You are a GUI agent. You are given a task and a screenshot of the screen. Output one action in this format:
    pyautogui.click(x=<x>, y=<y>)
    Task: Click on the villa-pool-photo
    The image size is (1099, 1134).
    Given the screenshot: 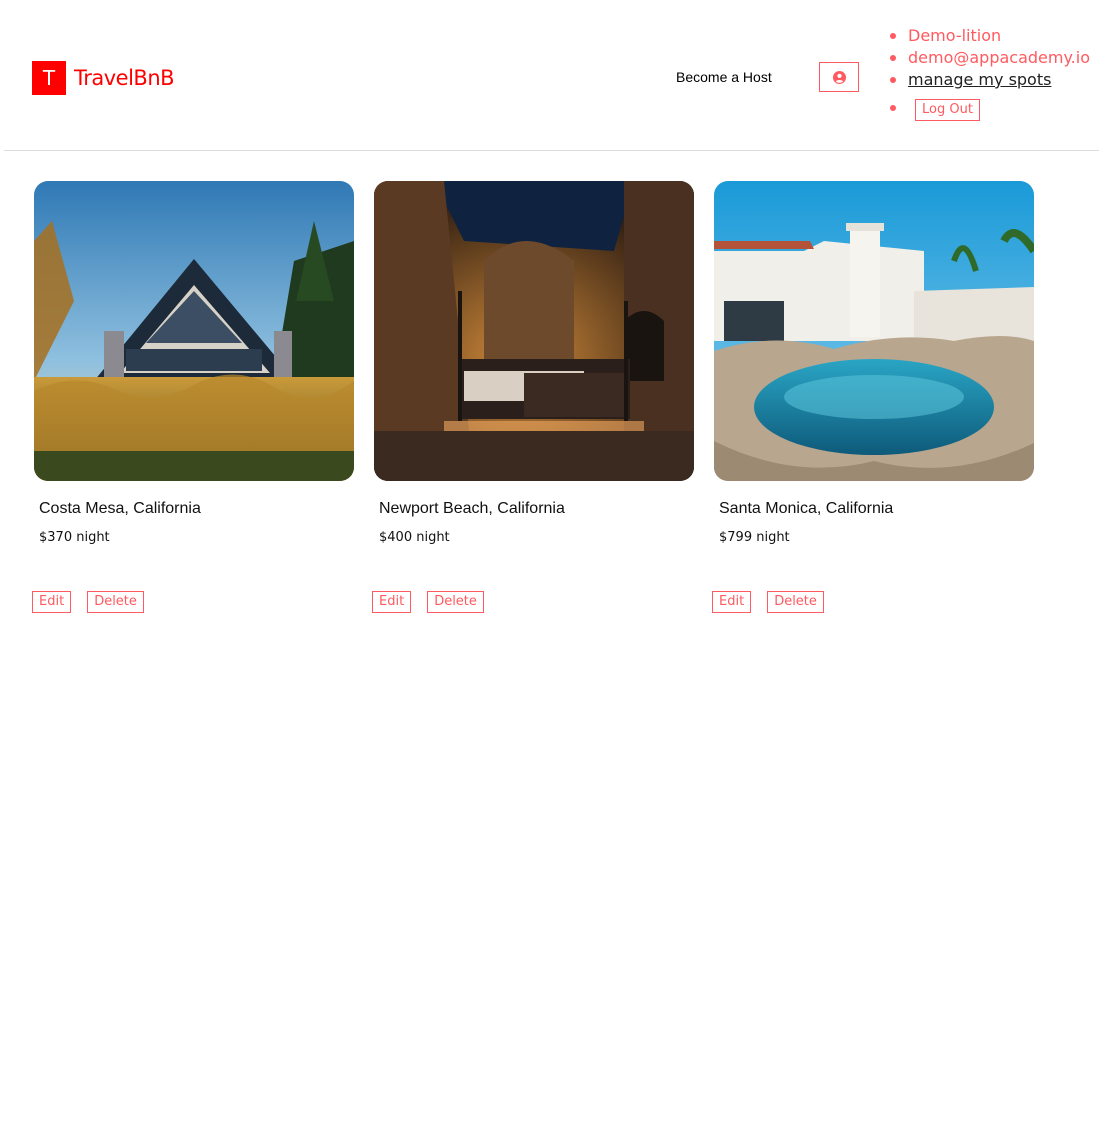 What is the action you would take?
    pyautogui.click(x=874, y=331)
    